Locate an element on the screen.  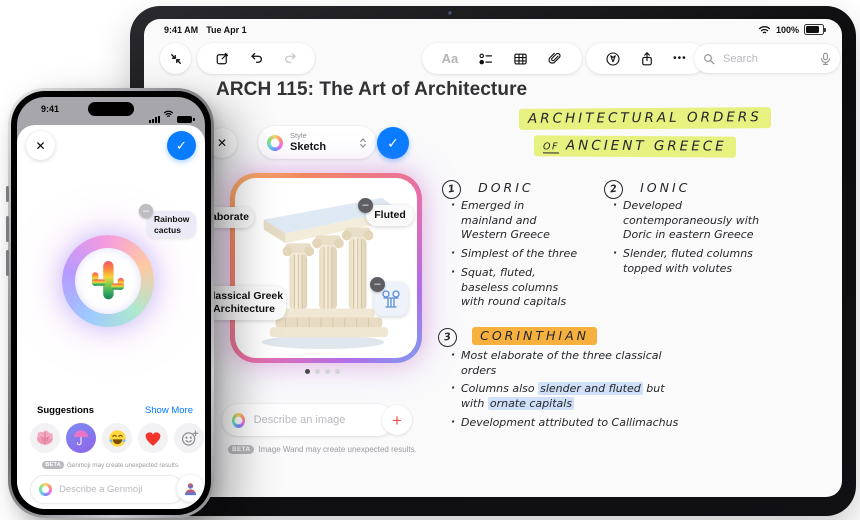
hw-heading-2: OF ANCIENT GREECE is located at coordinates (635, 146).